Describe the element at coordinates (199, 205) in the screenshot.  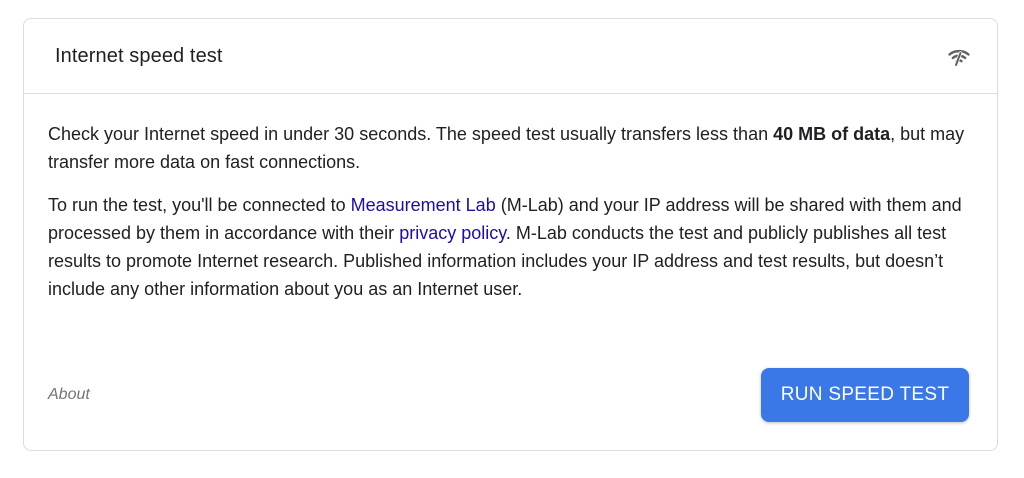
I see `p2-text-1: To run the test, you'll be connected to` at that location.